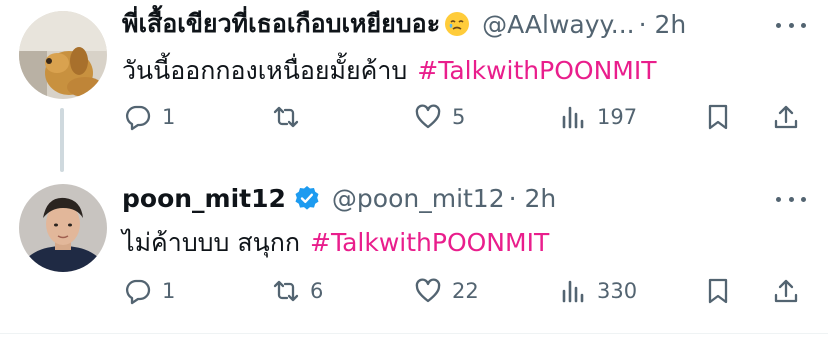 The height and width of the screenshot is (339, 828). I want to click on face-holding-back-tears-icon, so click(457, 24).